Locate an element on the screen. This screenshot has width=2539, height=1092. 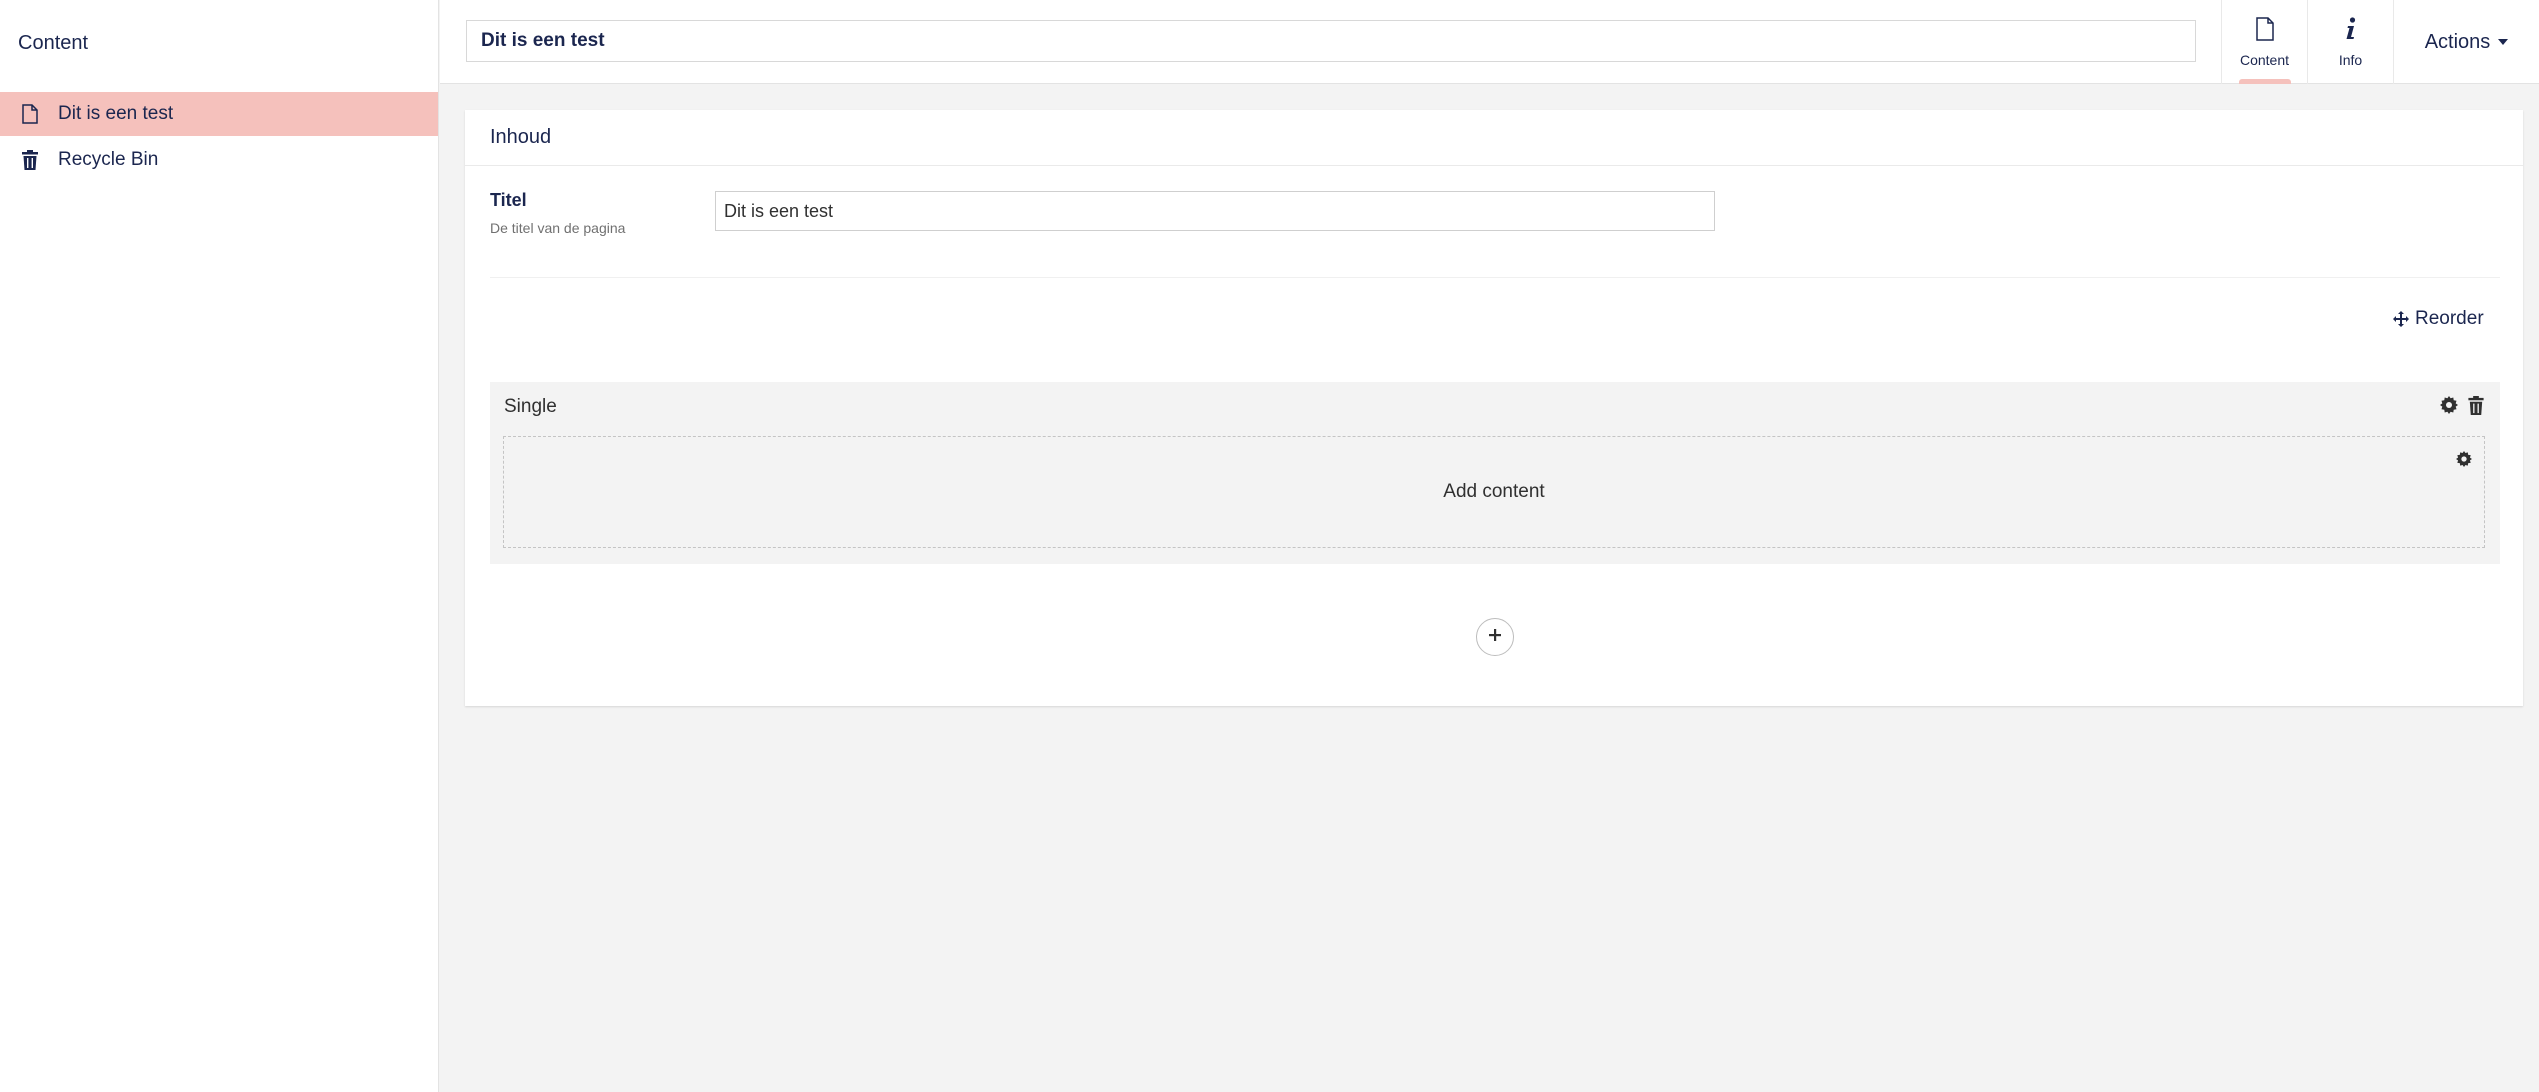
tree-item-recycle-bin: Recycle Bin is located at coordinates (219, 160).